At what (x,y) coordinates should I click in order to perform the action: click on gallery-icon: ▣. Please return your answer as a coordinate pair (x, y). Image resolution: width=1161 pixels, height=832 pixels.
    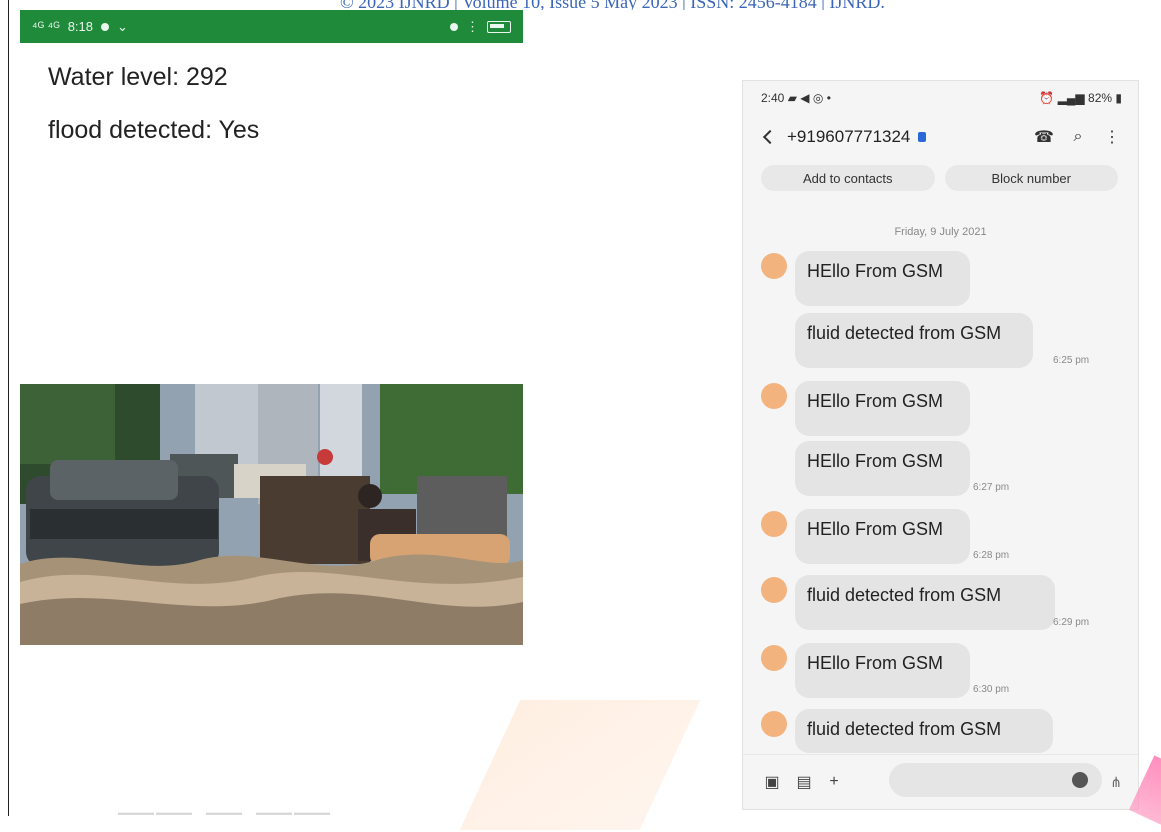
    Looking at the image, I should click on (772, 782).